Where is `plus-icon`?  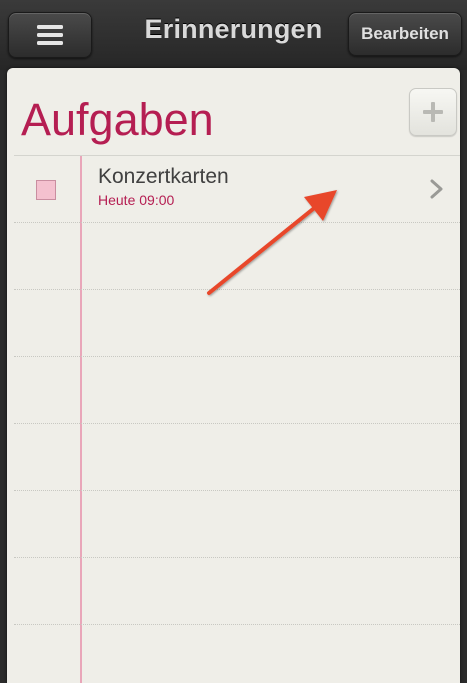
plus-icon is located at coordinates (433, 112).